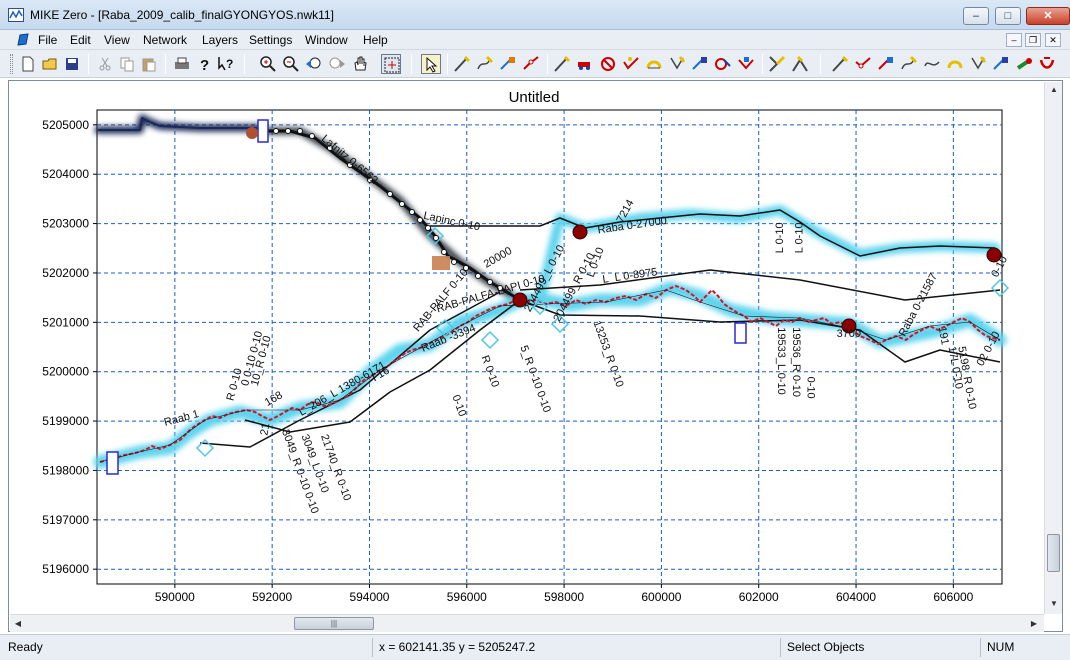 This screenshot has height=660, width=1070. What do you see at coordinates (1001, 64) in the screenshot?
I see `reach-icon` at bounding box center [1001, 64].